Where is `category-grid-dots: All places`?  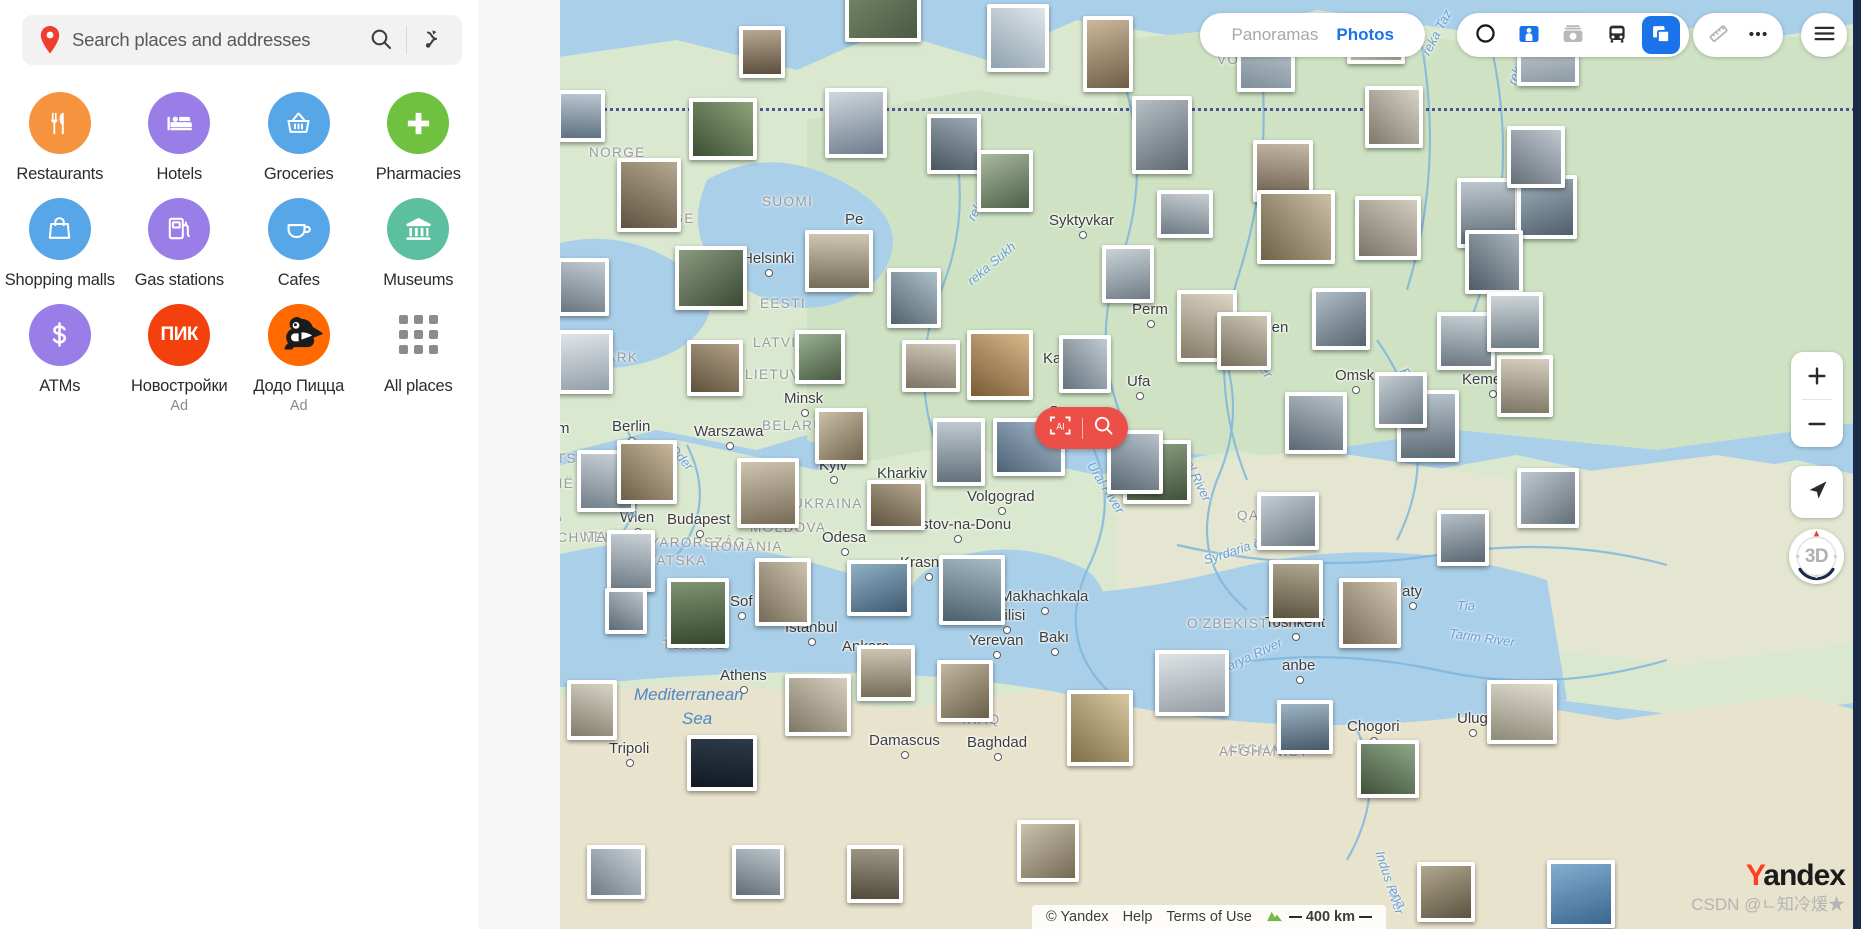 category-grid-dots: All places is located at coordinates (419, 359).